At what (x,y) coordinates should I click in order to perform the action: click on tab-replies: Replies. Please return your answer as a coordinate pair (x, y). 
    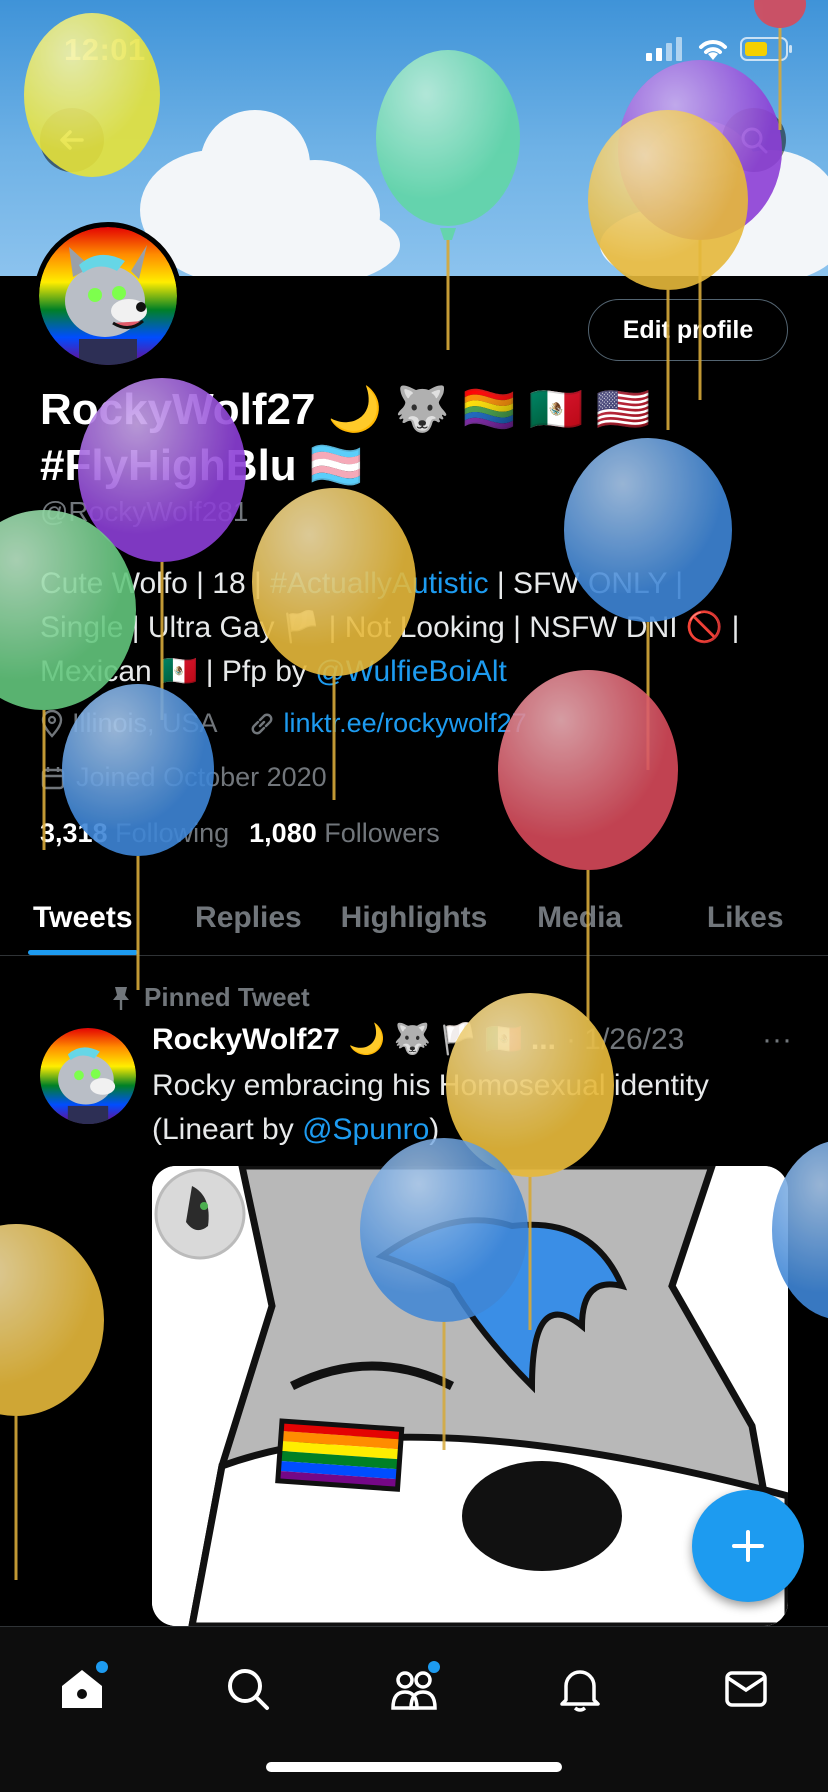
    Looking at the image, I should click on (249, 917).